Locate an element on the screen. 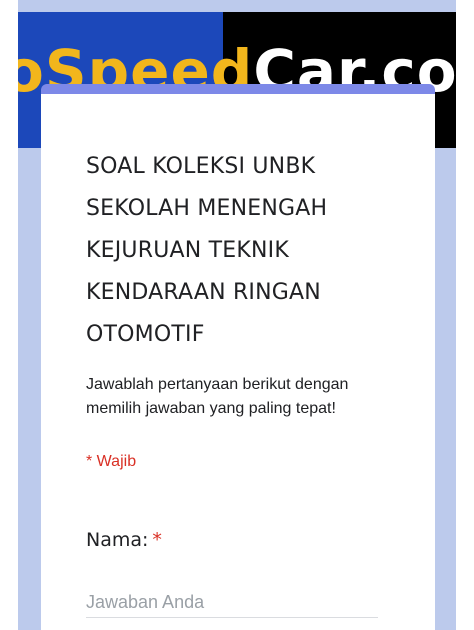 This screenshot has height=630, width=474. required-asterisk: * is located at coordinates (157, 540).